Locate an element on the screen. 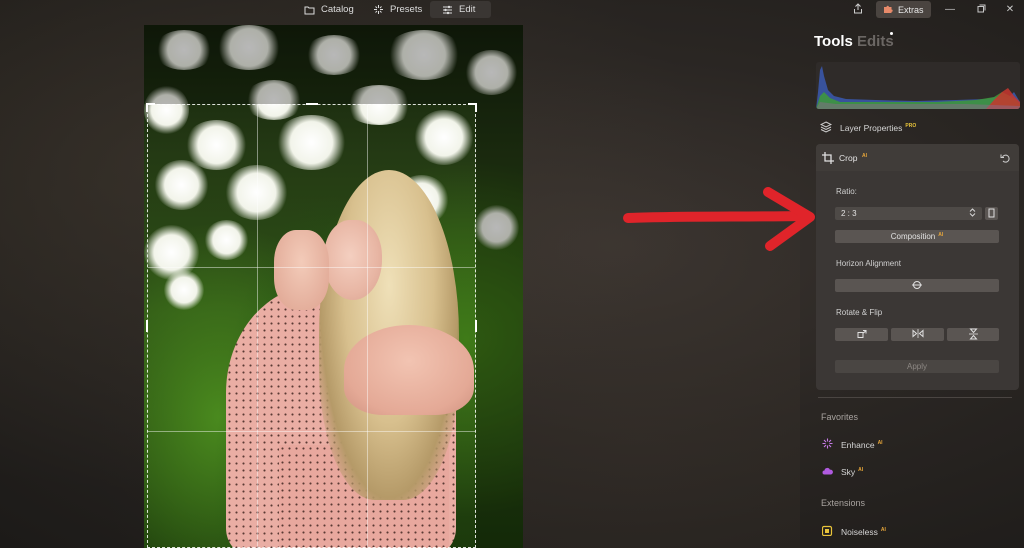  close-icon: ✕ is located at coordinates (1010, 9).